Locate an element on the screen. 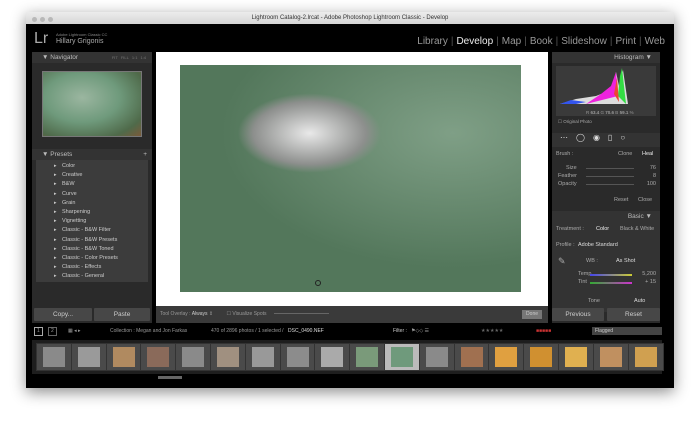 This screenshot has width=700, height=425. temp-value: 5,200 is located at coordinates (649, 274).